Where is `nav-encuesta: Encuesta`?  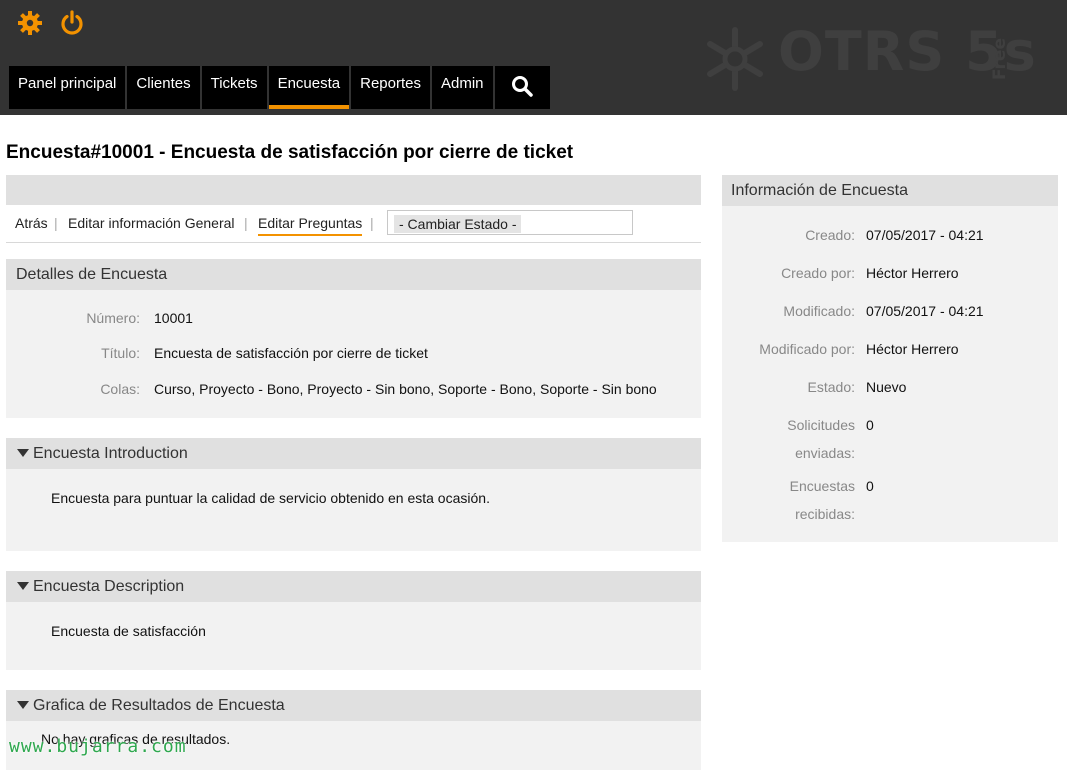 nav-encuesta: Encuesta is located at coordinates (309, 87).